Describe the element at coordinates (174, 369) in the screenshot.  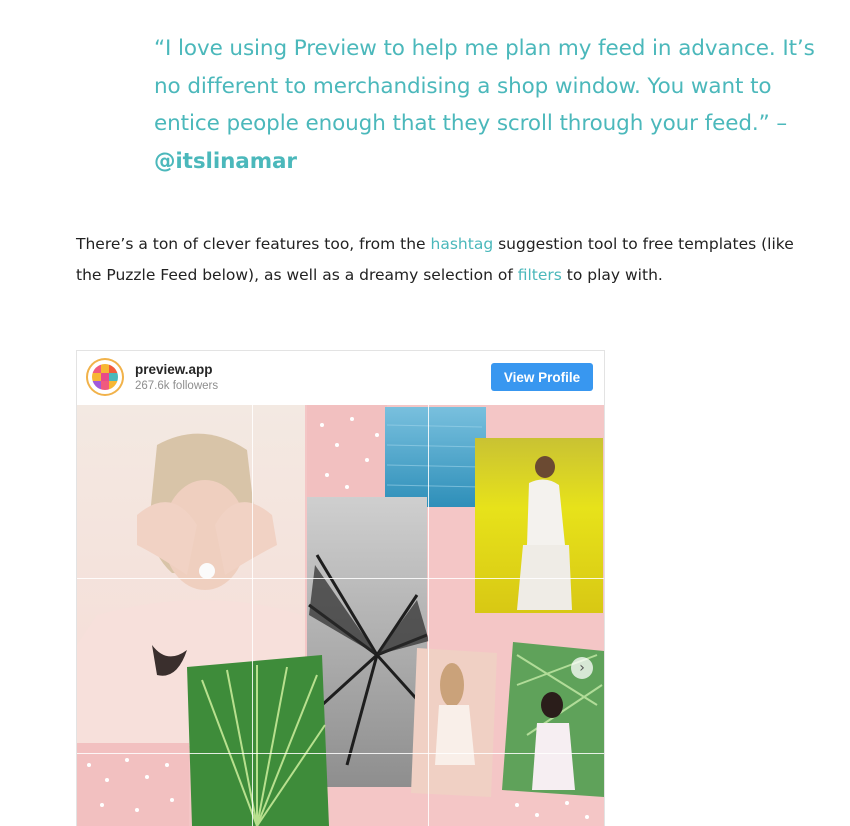
I see `account-name: preview.app` at that location.